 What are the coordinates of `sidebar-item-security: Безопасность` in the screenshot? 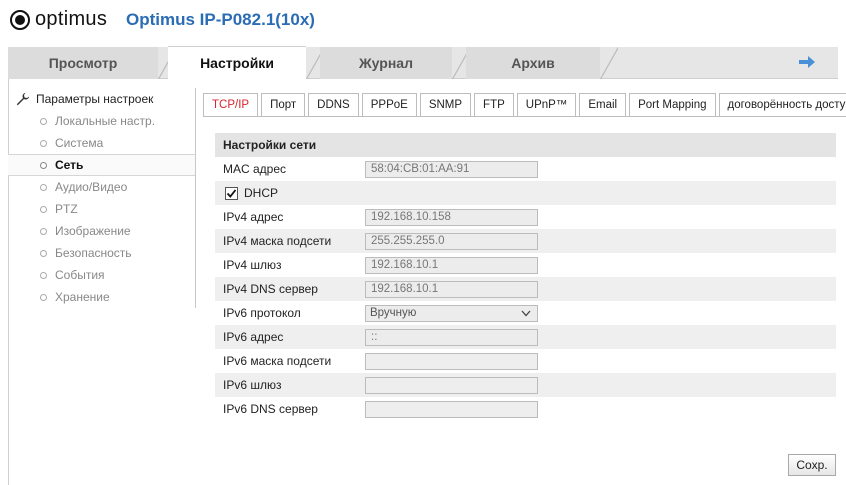 It's located at (101, 253).